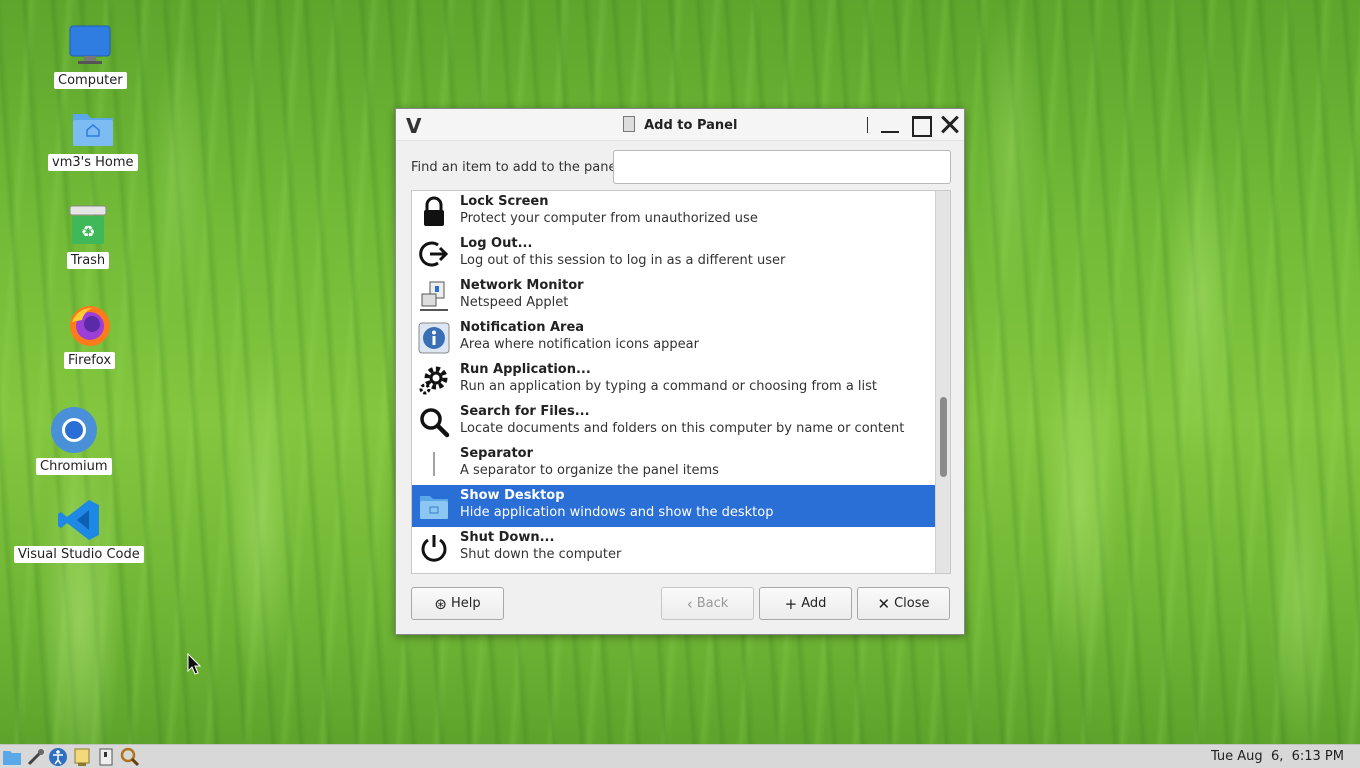 This screenshot has width=1360, height=768. What do you see at coordinates (74, 466) in the screenshot?
I see `desktop-icon-label: Chromium` at bounding box center [74, 466].